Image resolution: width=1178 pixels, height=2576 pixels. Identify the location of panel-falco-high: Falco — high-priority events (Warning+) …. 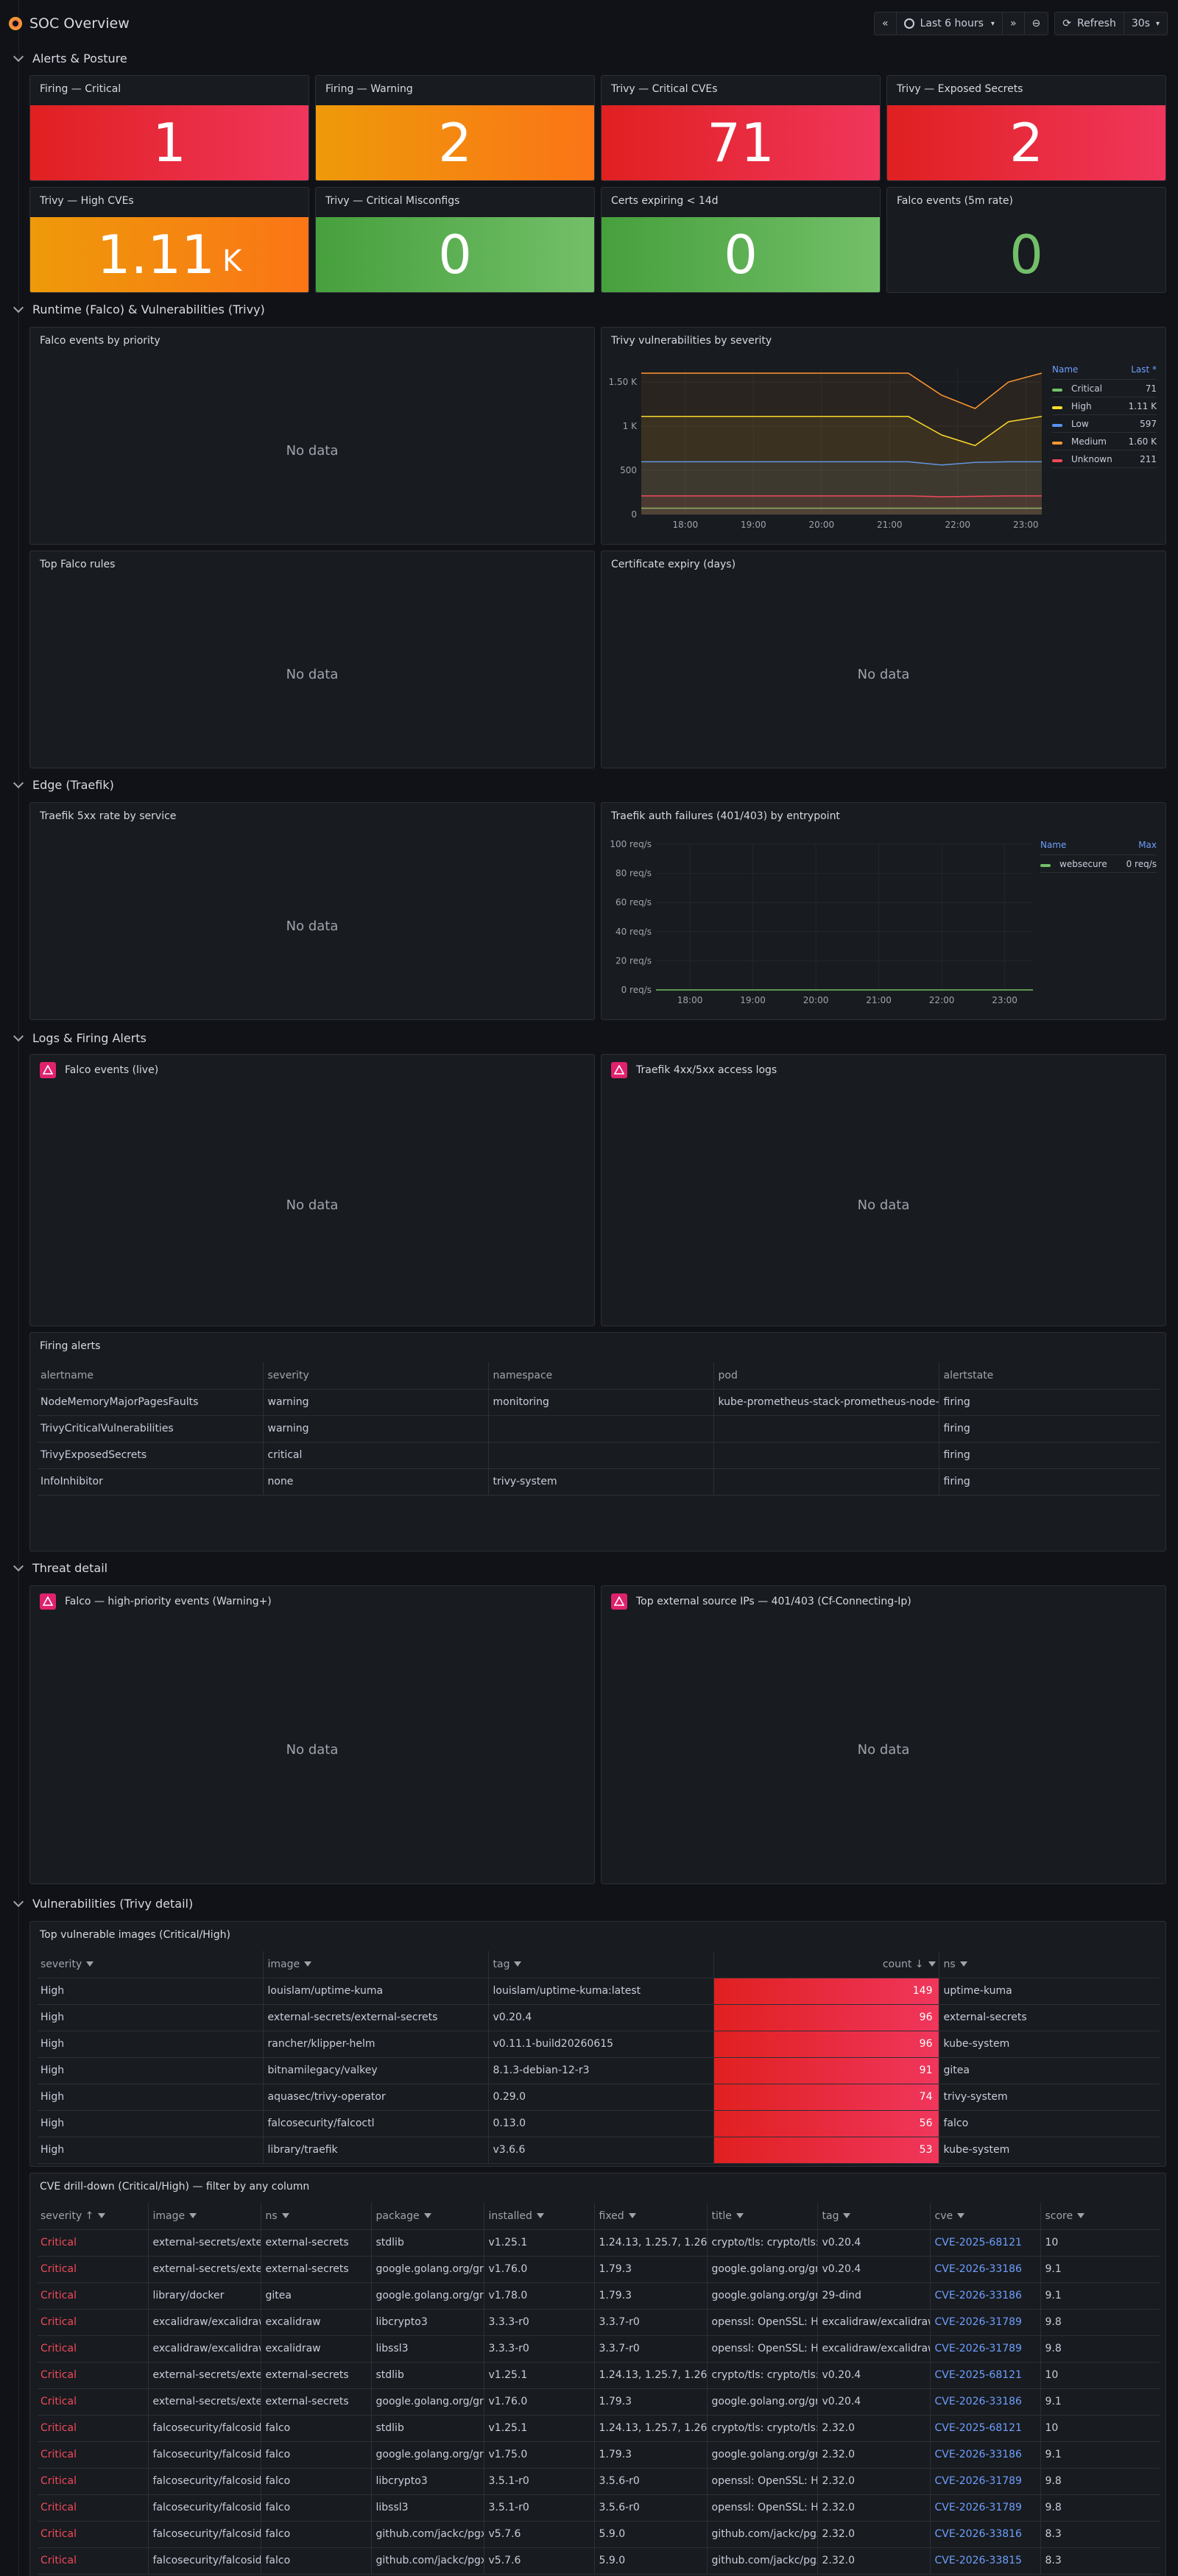
(312, 1734).